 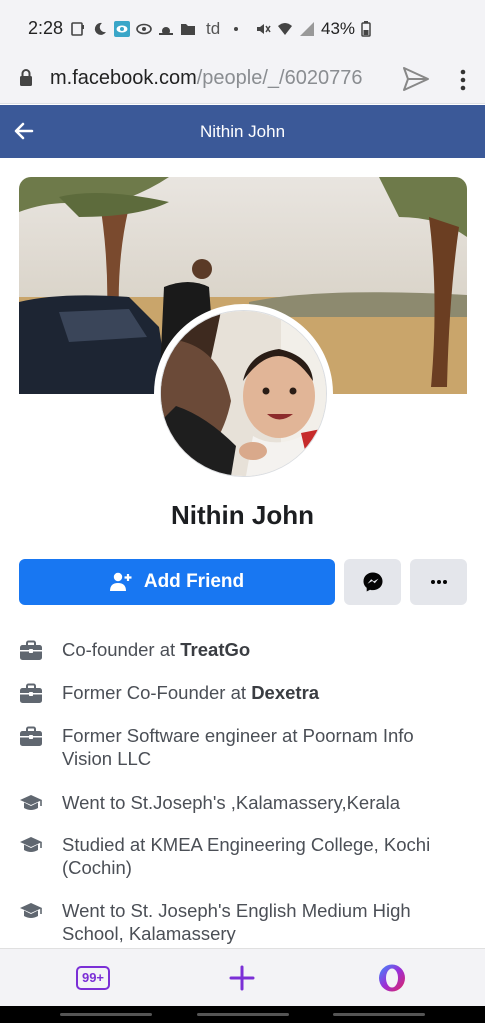 I want to click on overflow-menu-icon, so click(x=463, y=80).